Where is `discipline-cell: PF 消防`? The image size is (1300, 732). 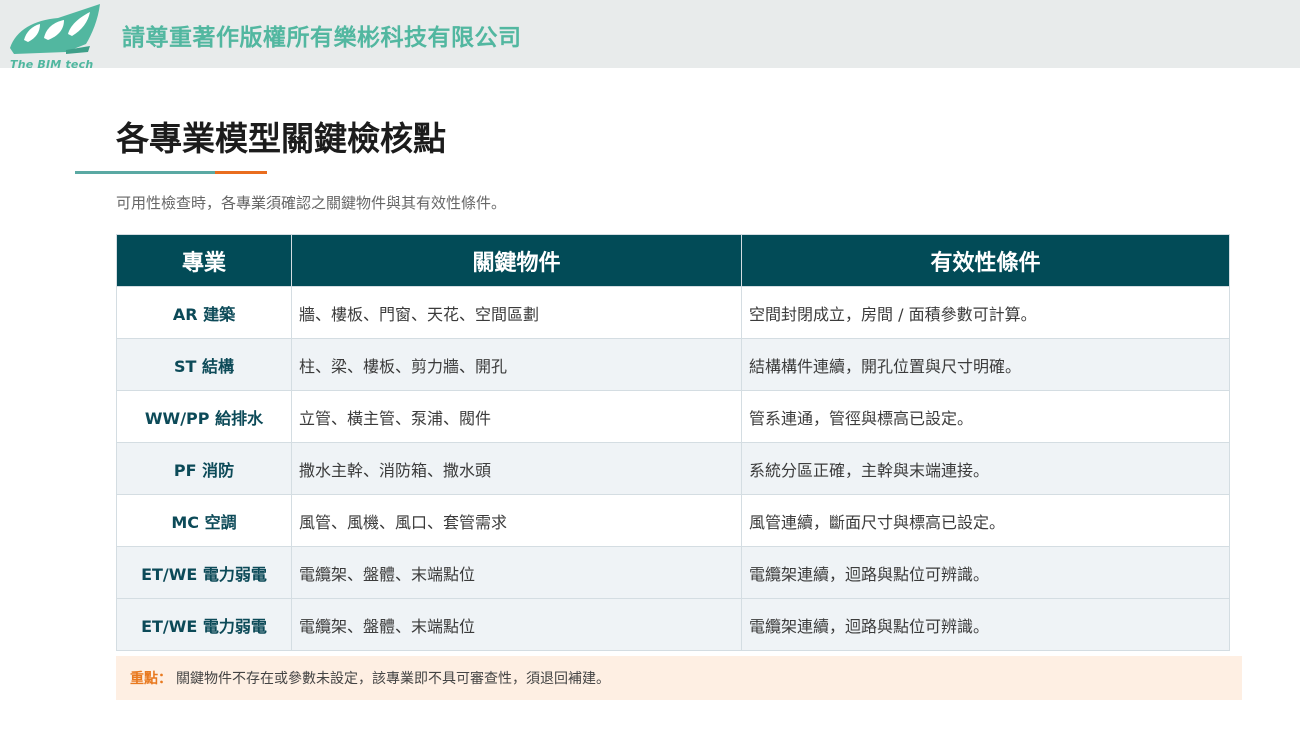 discipline-cell: PF 消防 is located at coordinates (204, 468).